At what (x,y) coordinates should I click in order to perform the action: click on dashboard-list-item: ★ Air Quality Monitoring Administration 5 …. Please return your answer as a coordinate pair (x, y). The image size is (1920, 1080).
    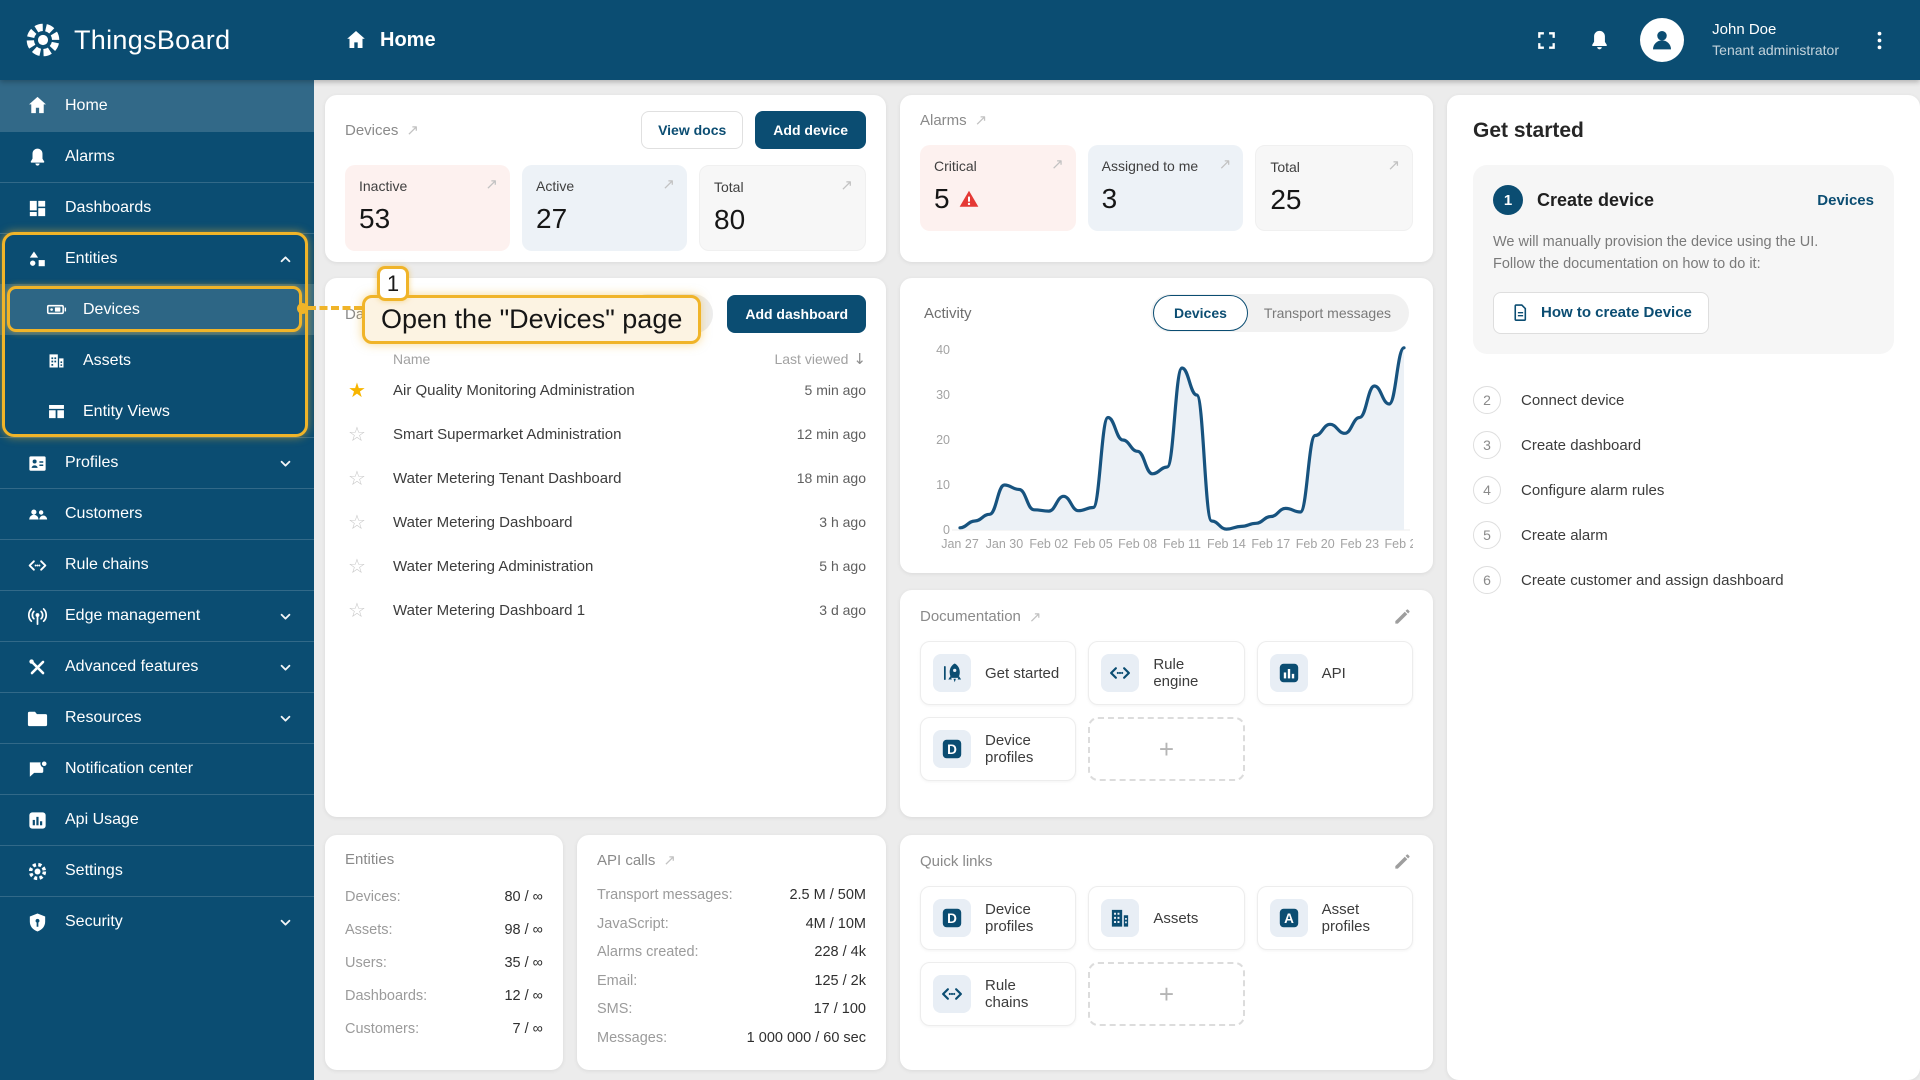
    Looking at the image, I should click on (605, 390).